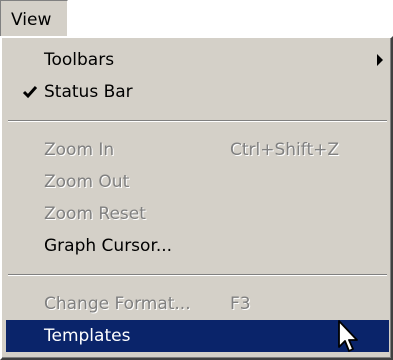 The height and width of the screenshot is (360, 393). I want to click on menubar-view: View, so click(34, 18).